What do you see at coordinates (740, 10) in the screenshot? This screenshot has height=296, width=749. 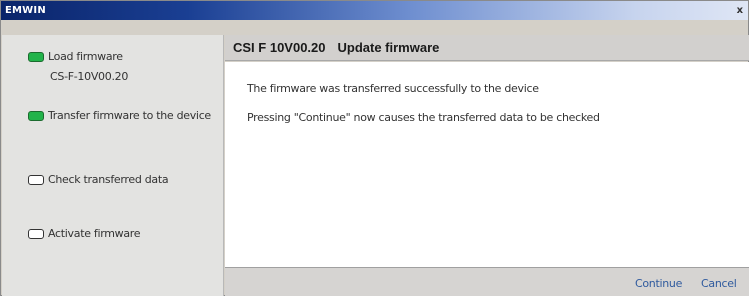 I see `close-icon: x` at bounding box center [740, 10].